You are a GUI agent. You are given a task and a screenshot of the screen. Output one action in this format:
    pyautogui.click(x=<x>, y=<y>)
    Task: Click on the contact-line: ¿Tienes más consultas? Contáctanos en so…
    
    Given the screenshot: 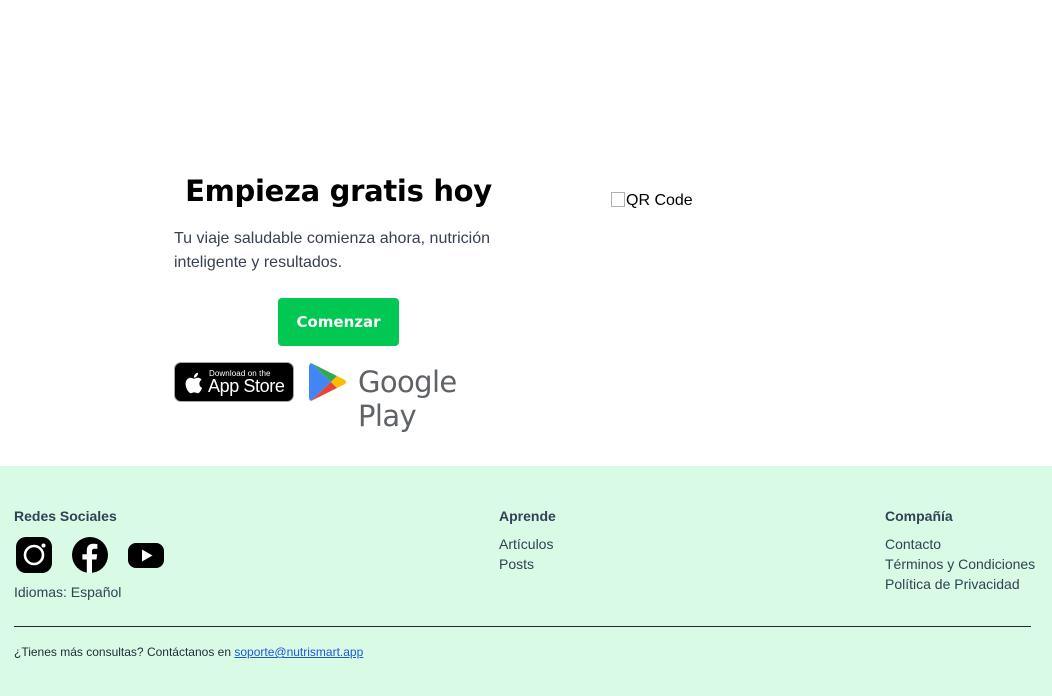 What is the action you would take?
    pyautogui.click(x=188, y=652)
    